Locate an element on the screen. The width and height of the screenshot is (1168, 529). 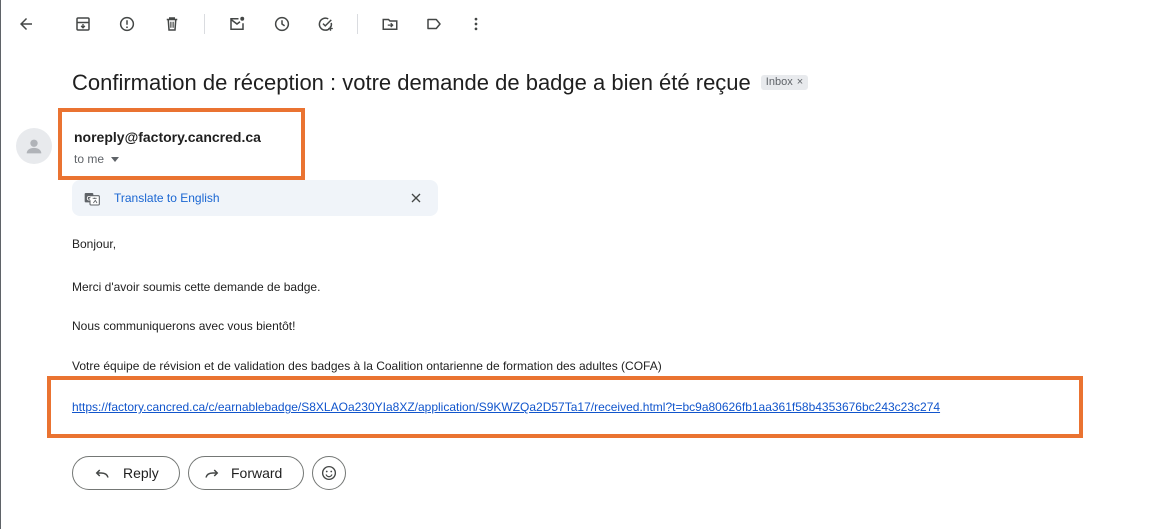
move-to-button is located at coordinates (390, 24).